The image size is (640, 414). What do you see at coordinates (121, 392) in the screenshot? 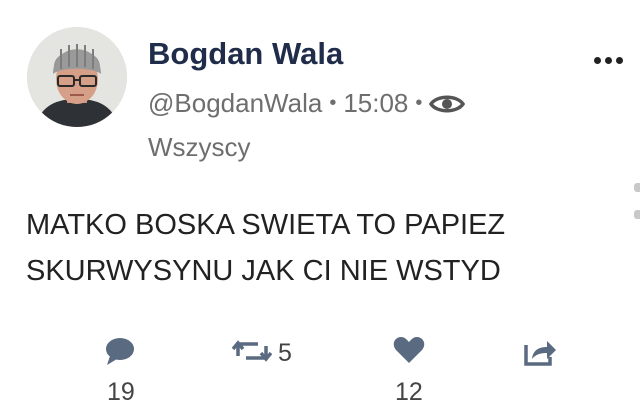
I see `reply-count: 19` at bounding box center [121, 392].